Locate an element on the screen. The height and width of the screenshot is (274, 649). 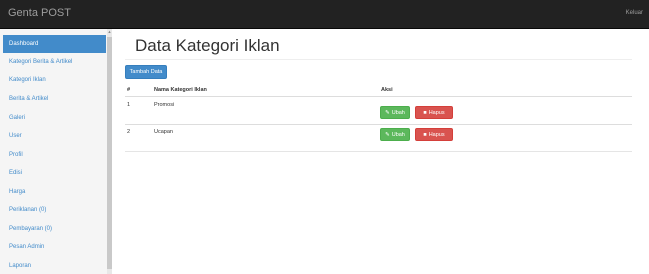
sidebar-item-harga: Harga is located at coordinates (54, 192).